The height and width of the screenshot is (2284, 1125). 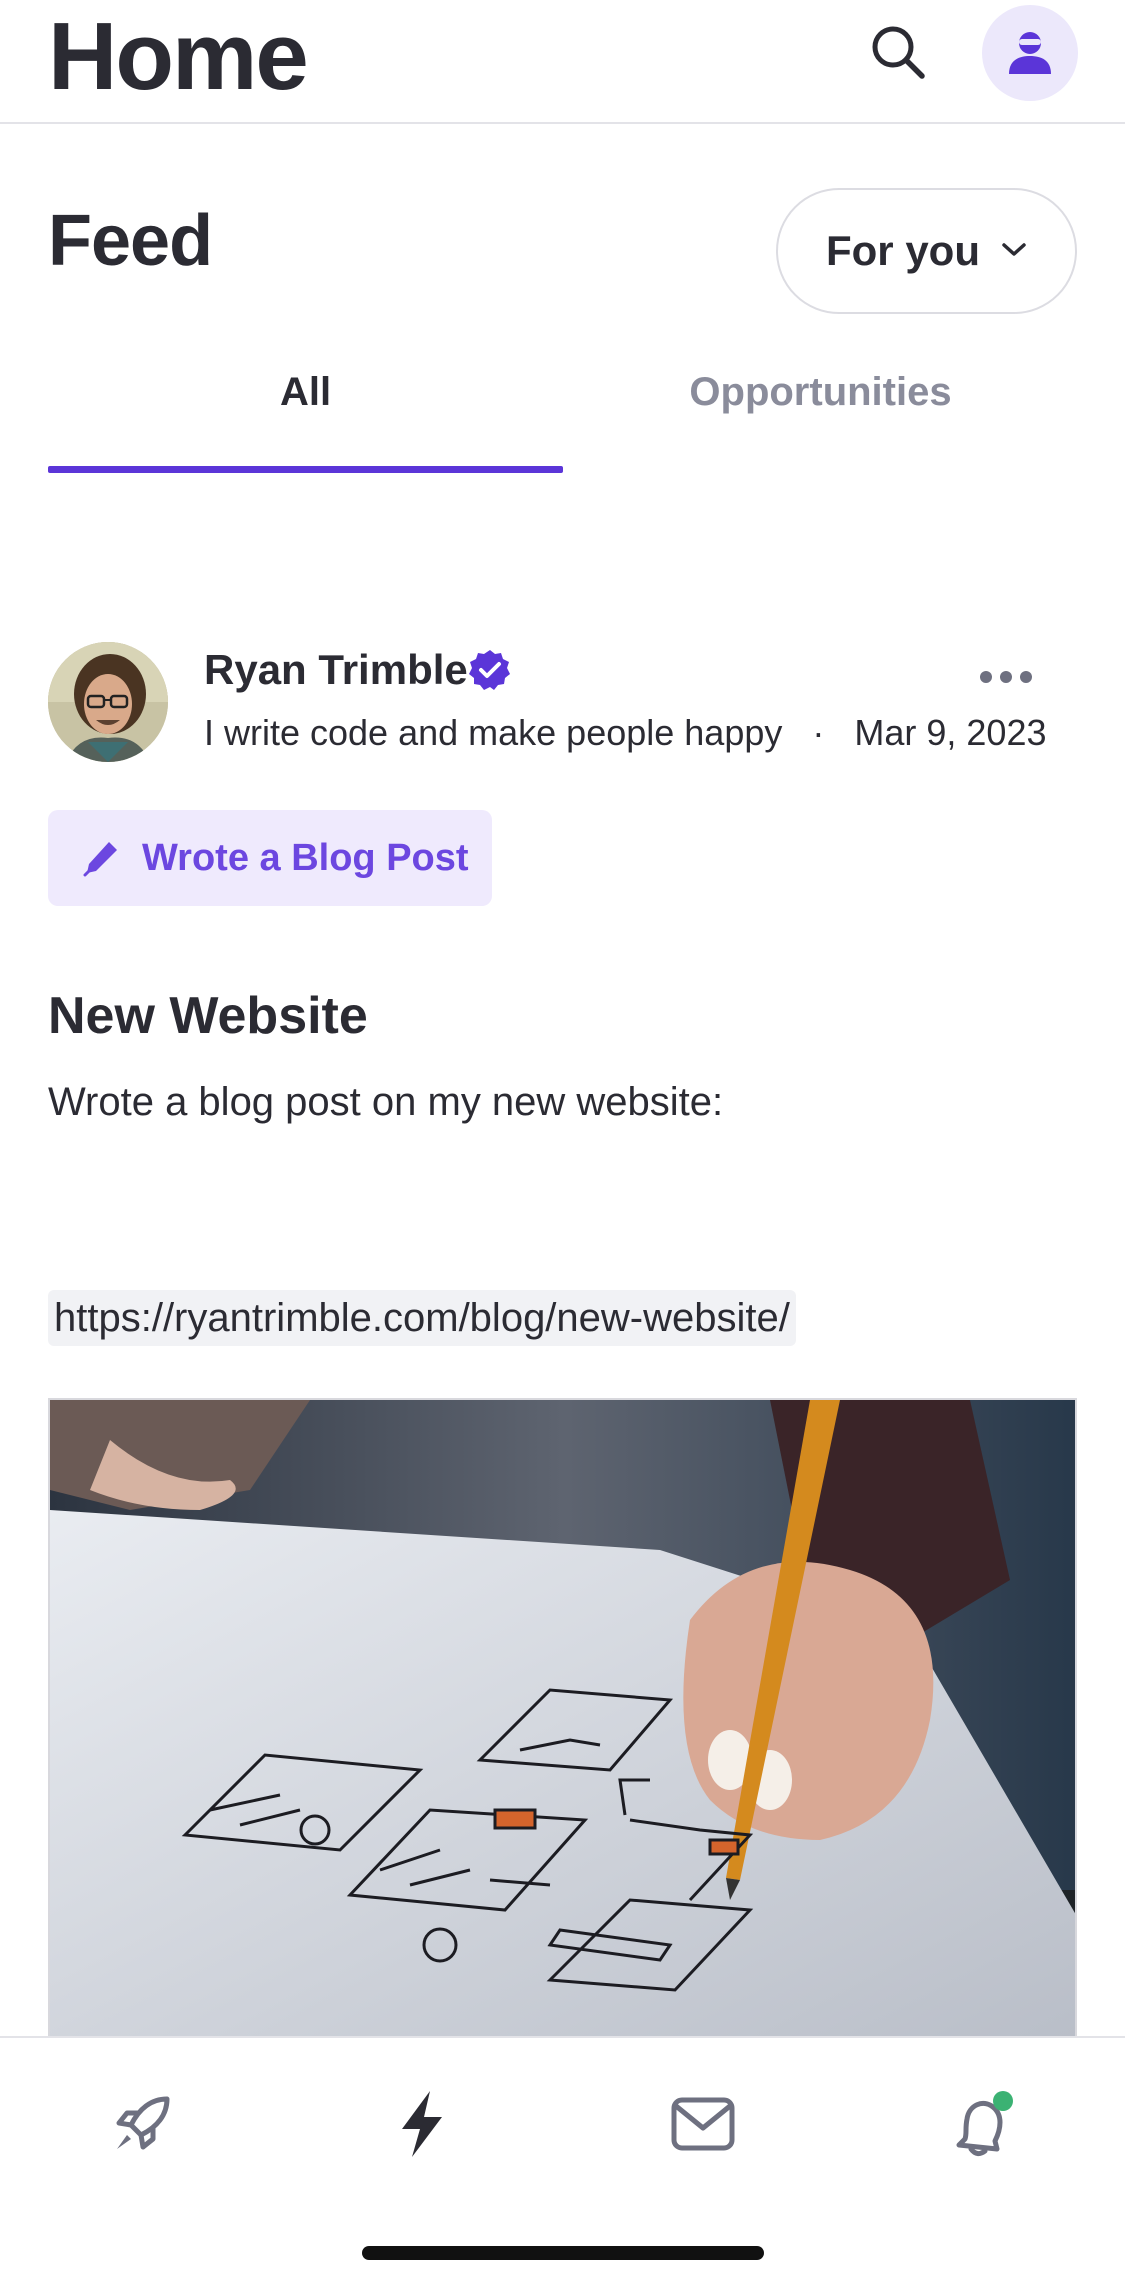 I want to click on rocket-icon, so click(x=143, y=2123).